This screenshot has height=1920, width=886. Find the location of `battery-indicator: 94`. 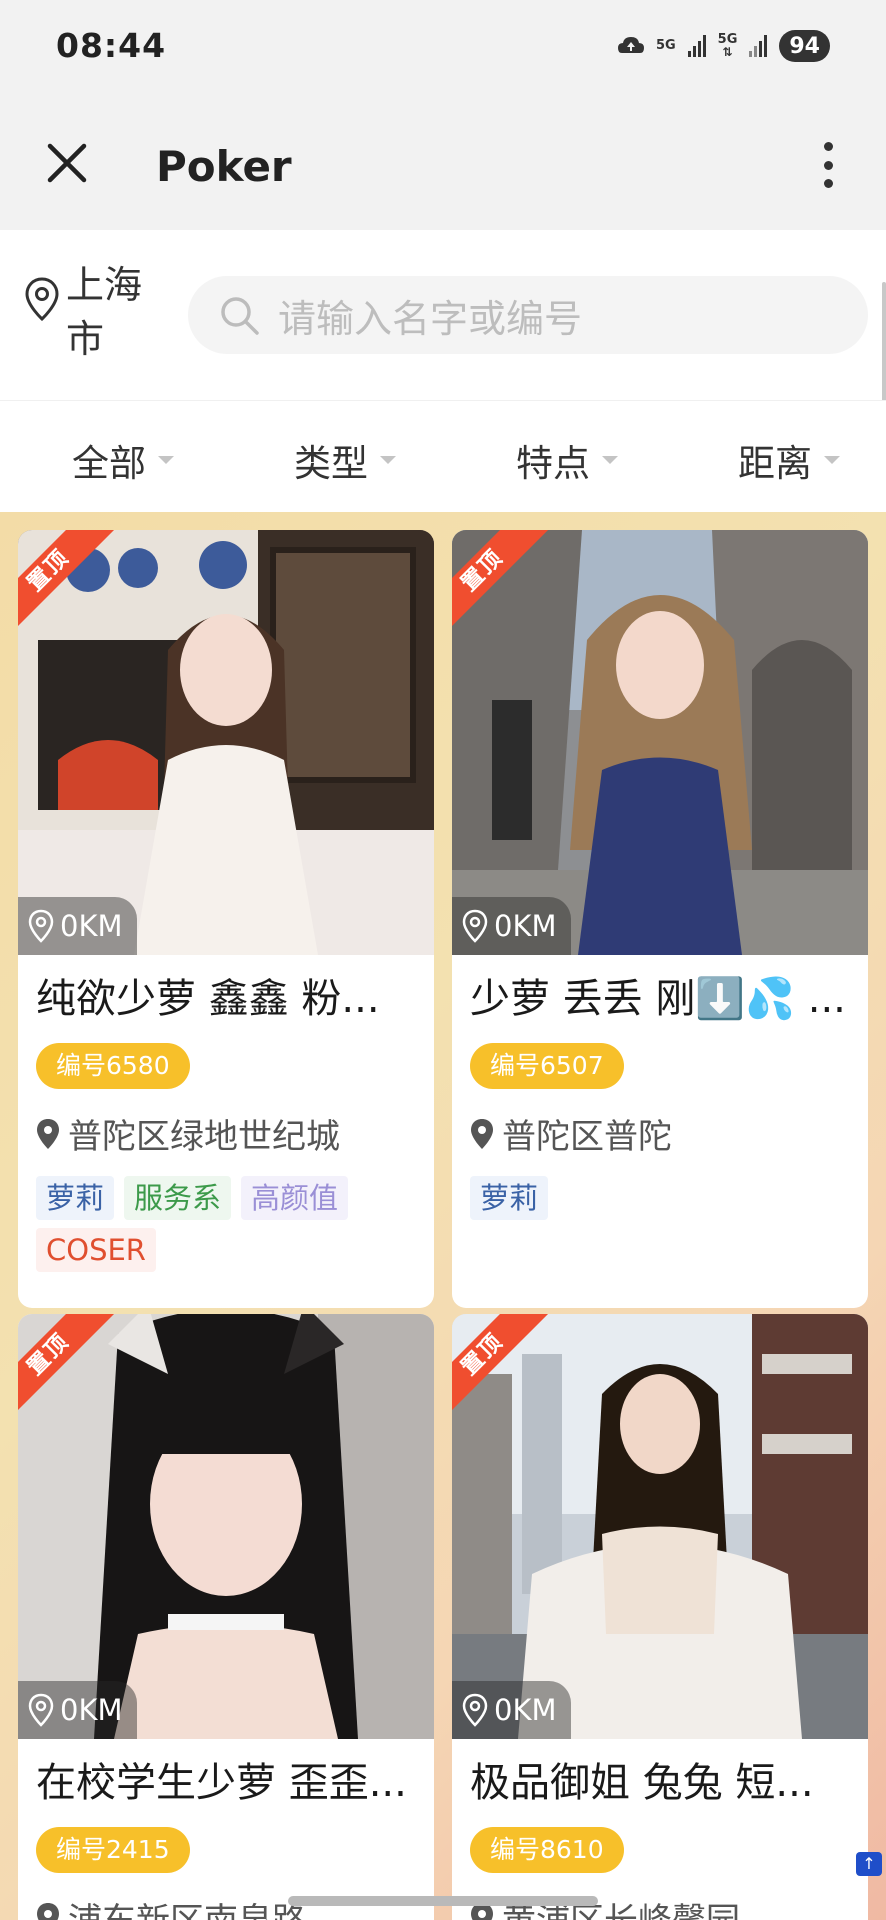

battery-indicator: 94 is located at coordinates (804, 46).